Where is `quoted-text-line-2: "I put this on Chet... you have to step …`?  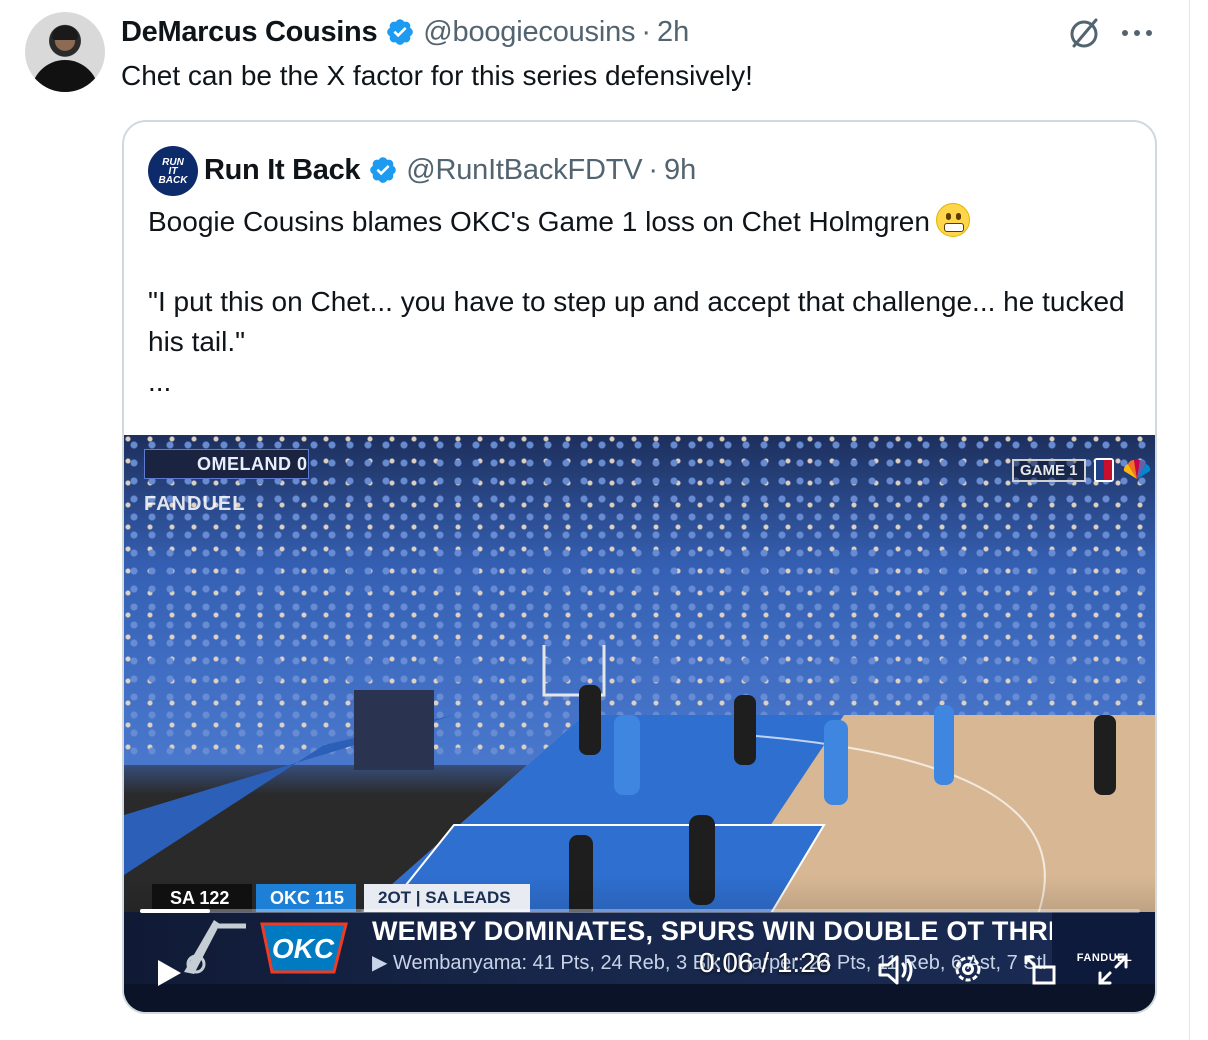
quoted-text-line-2: "I put this on Chet... you have to step … is located at coordinates (636, 321).